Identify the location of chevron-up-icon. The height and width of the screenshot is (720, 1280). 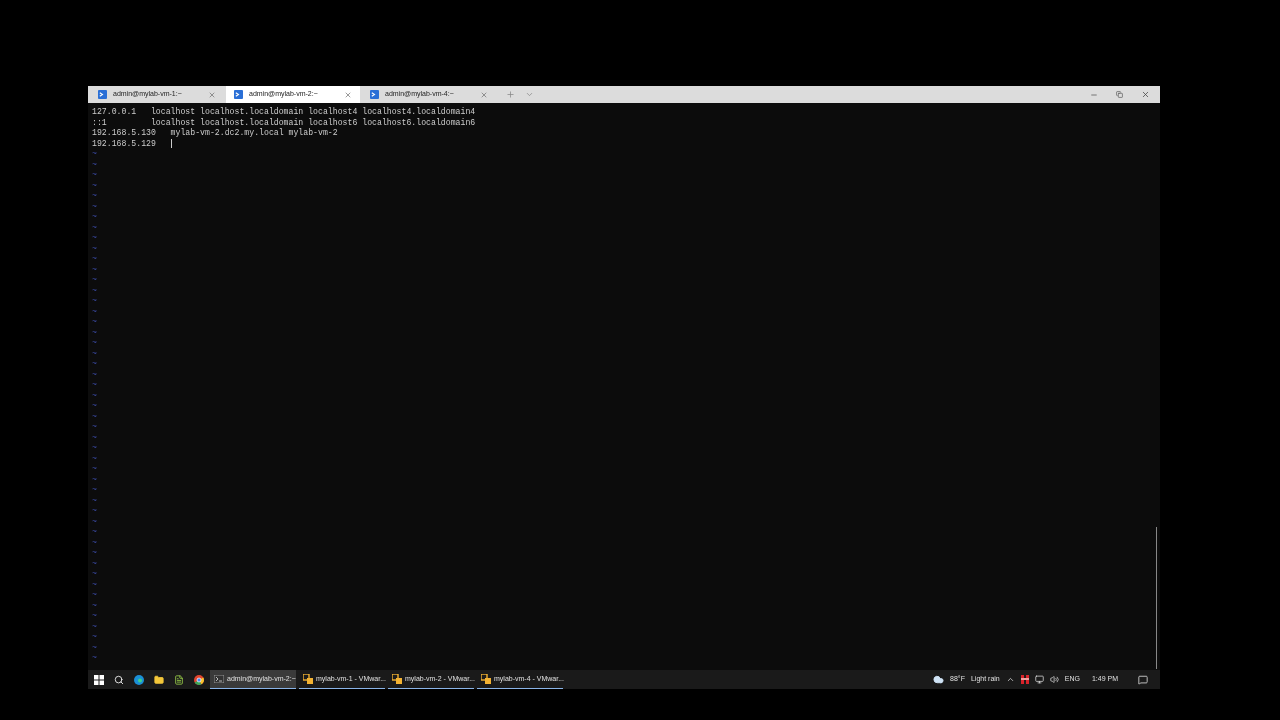
(1010, 679).